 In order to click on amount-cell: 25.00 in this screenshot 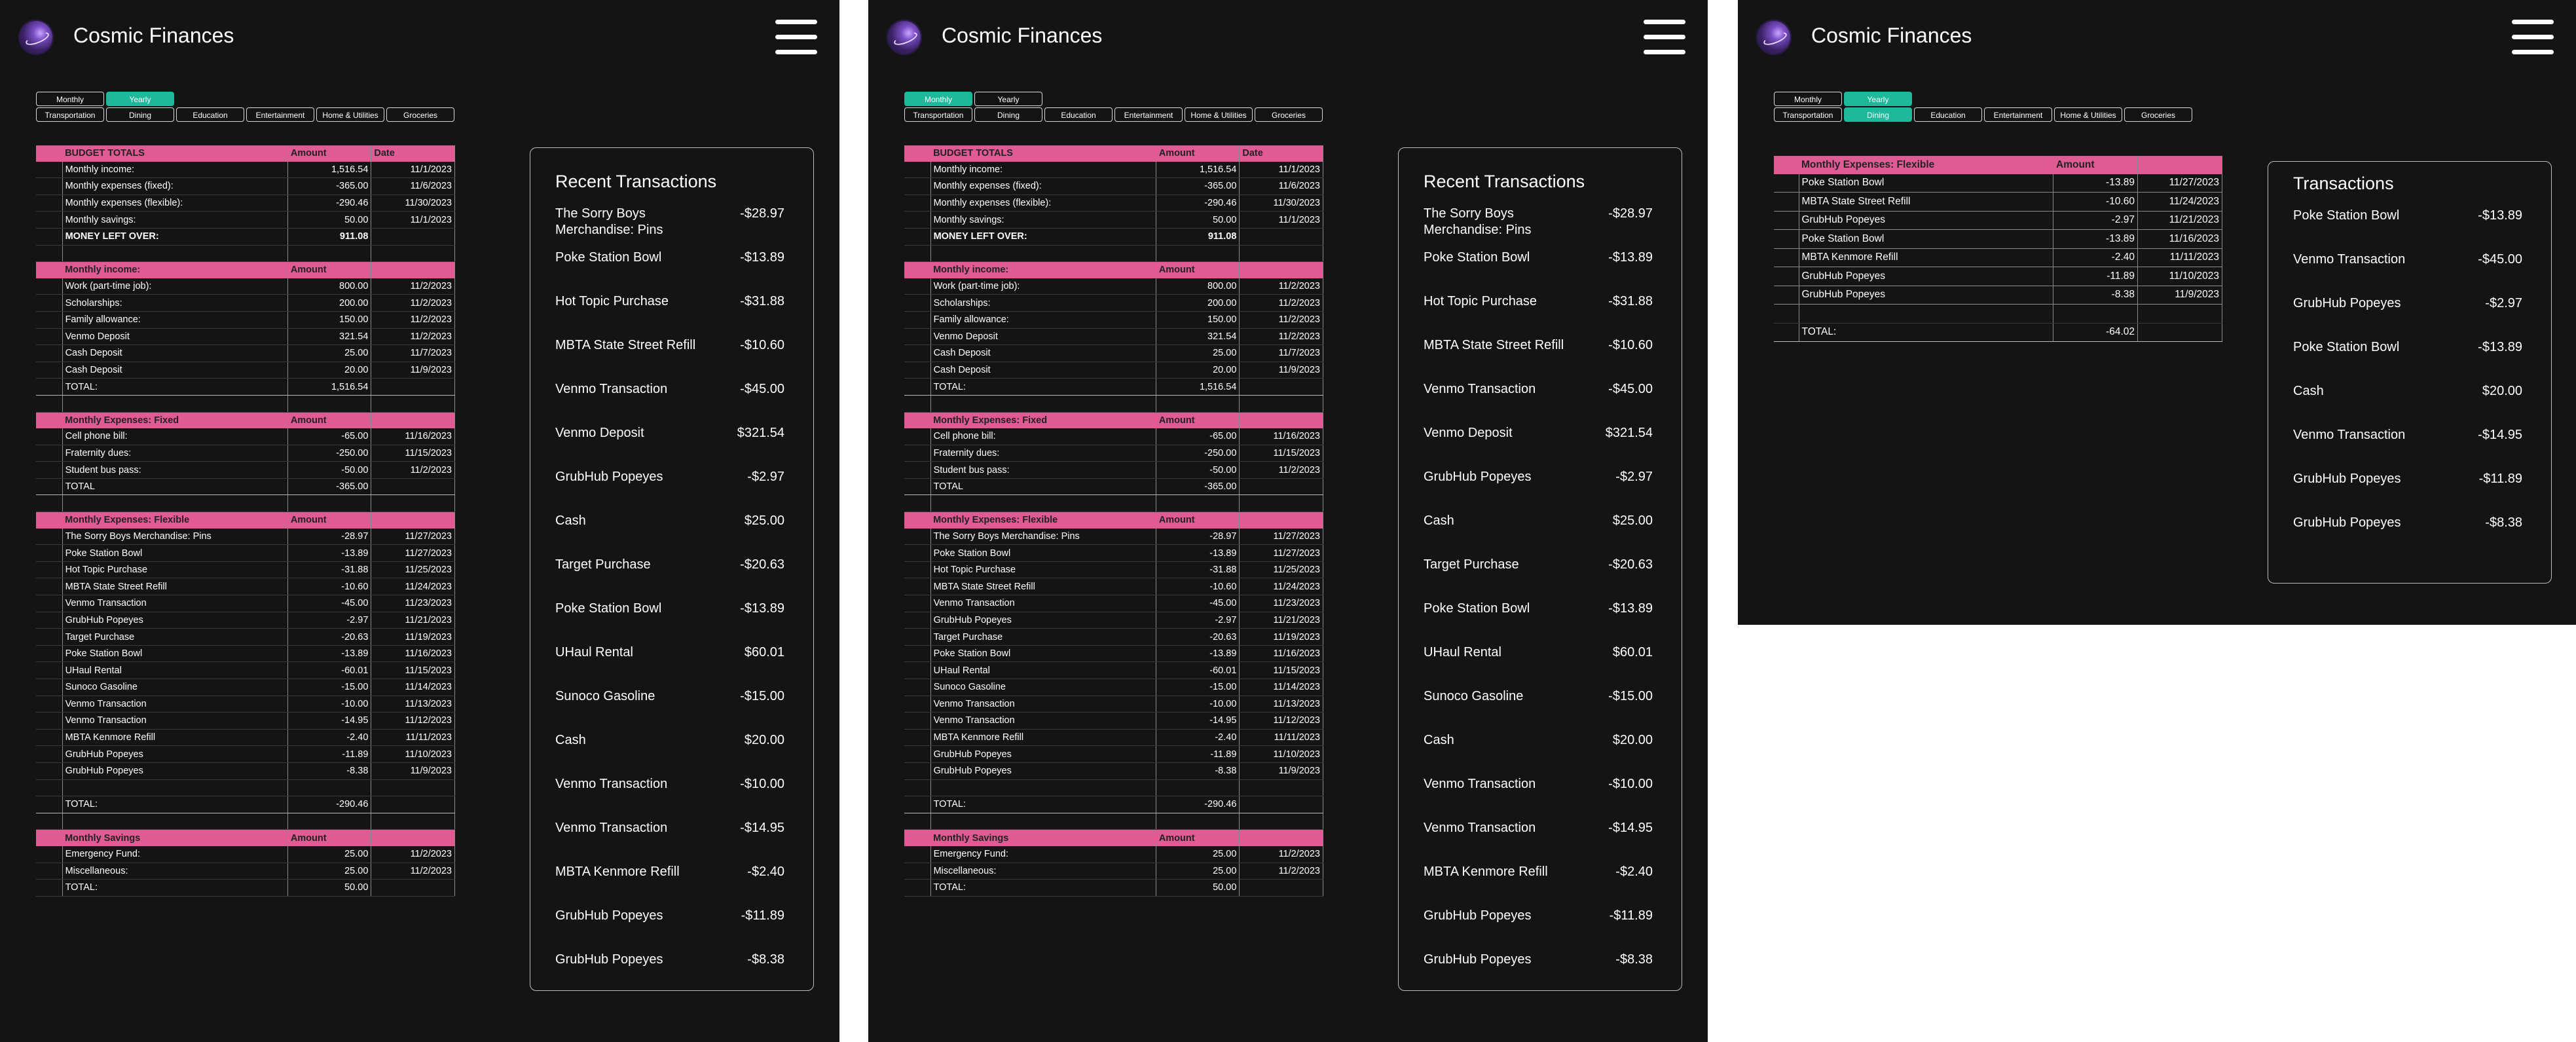, I will do `click(329, 871)`.